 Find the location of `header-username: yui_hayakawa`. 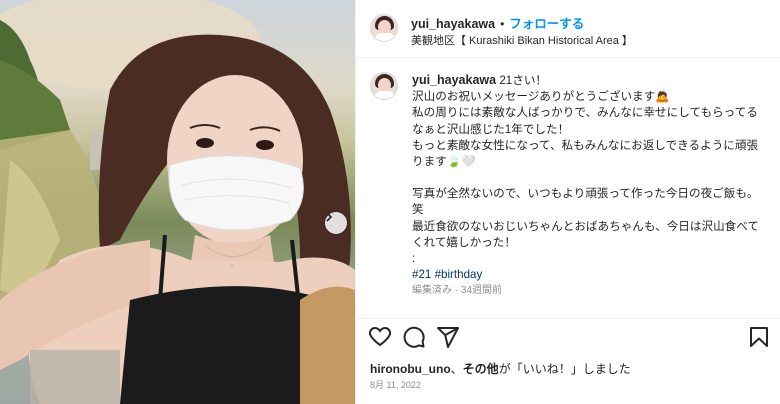

header-username: yui_hayakawa is located at coordinates (453, 24).